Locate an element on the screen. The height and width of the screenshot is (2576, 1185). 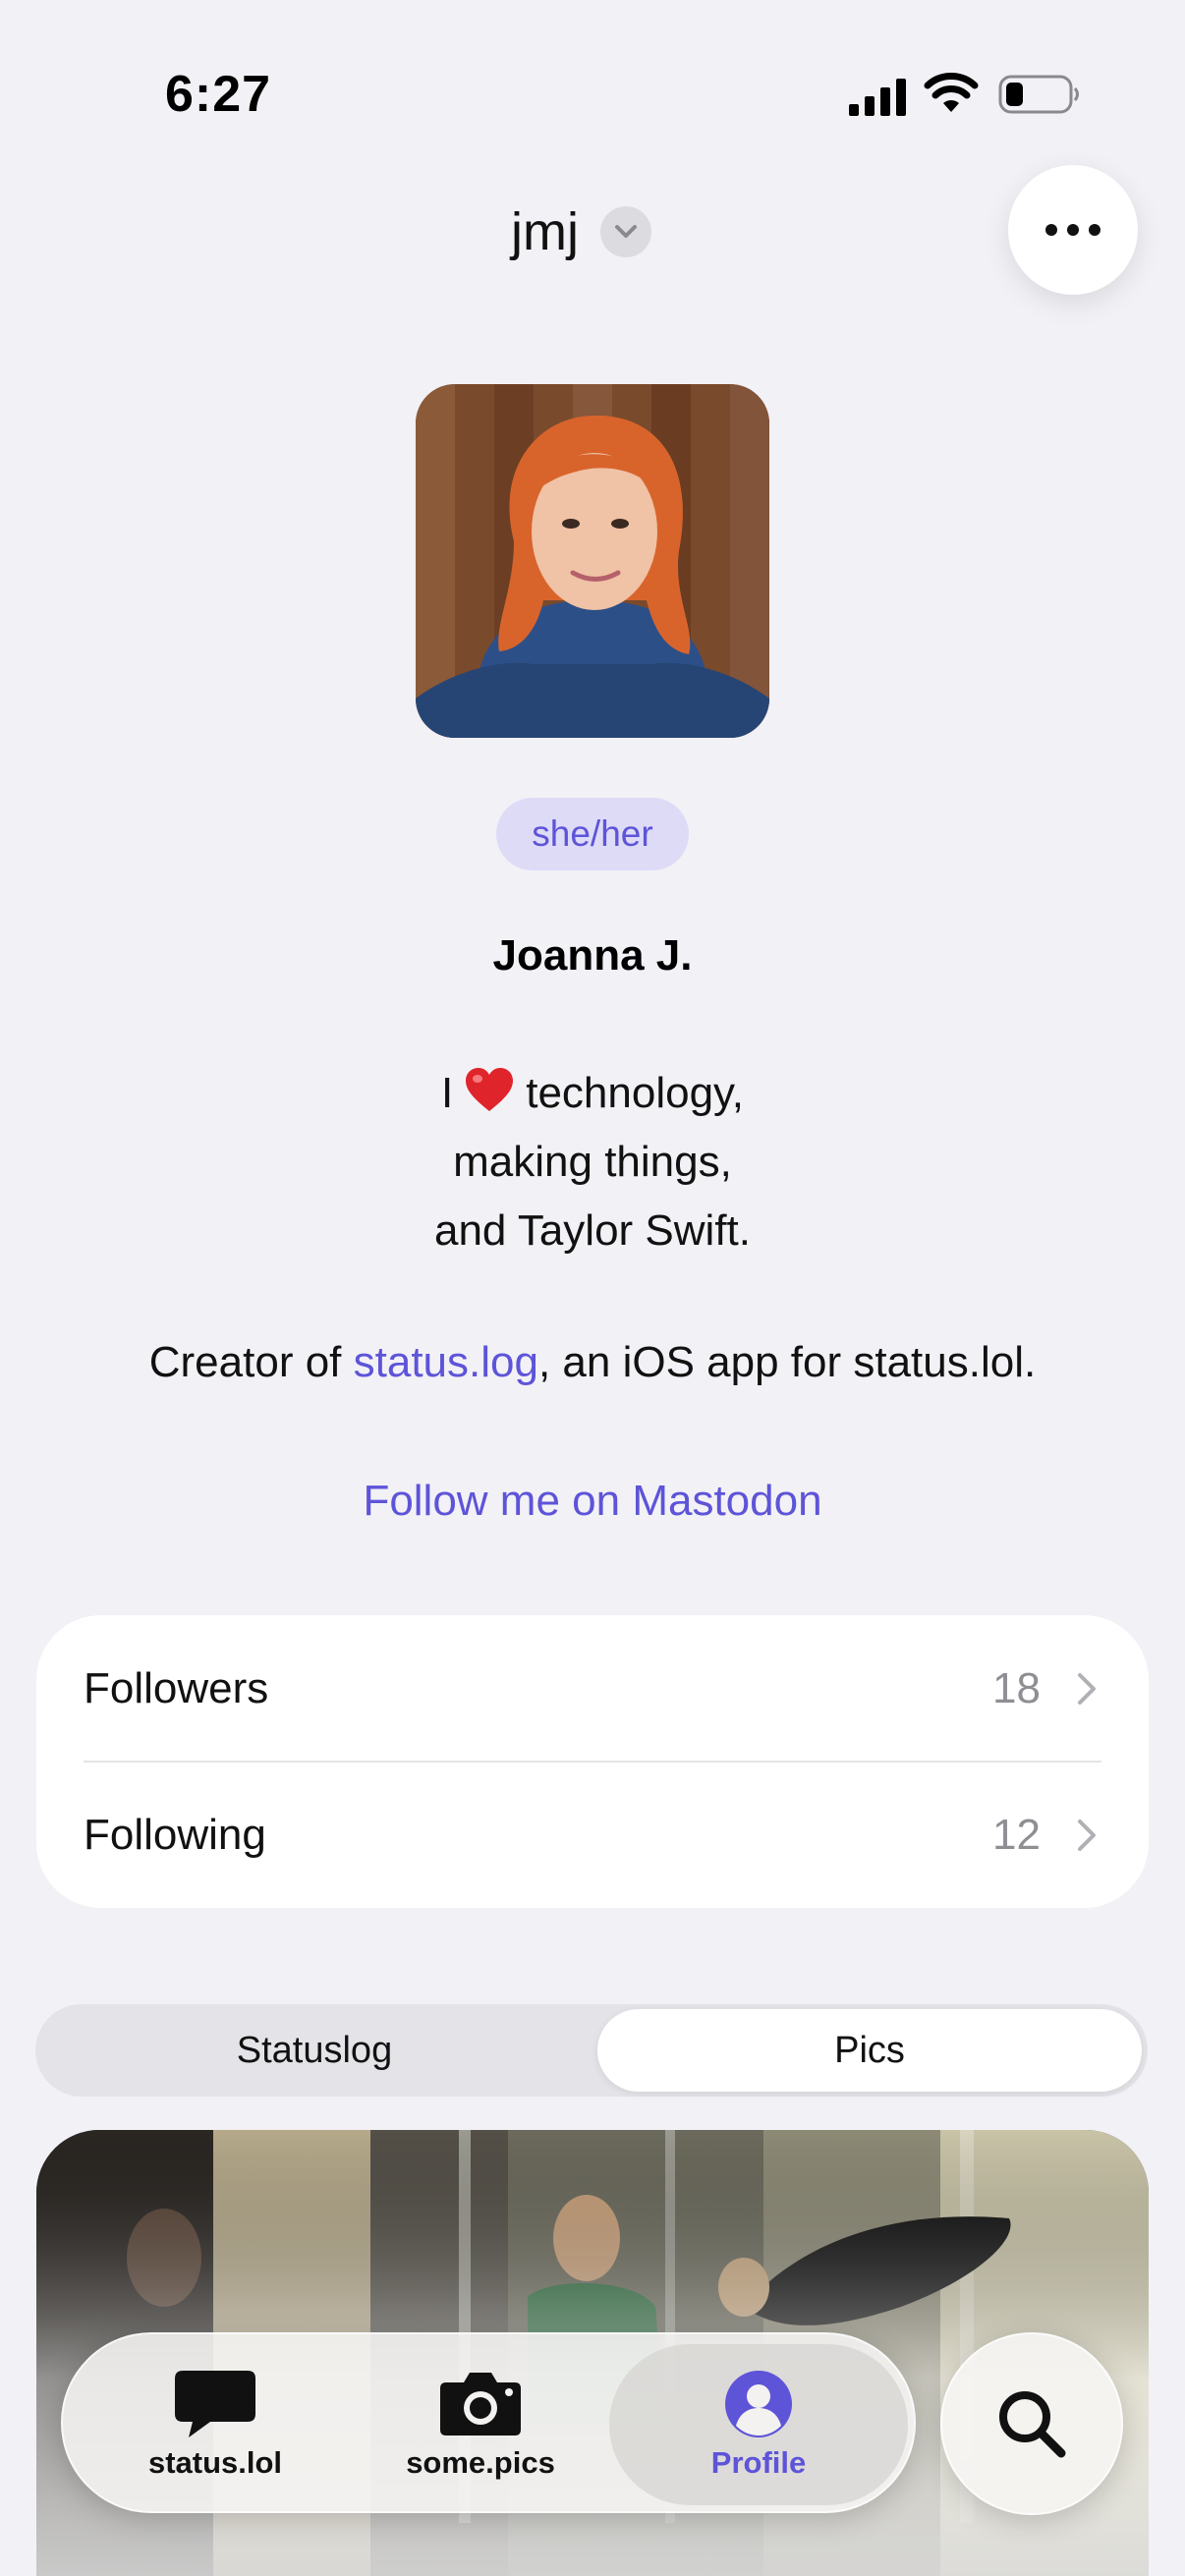
follow-card: Followers 18 Following 12 is located at coordinates (592, 1761).